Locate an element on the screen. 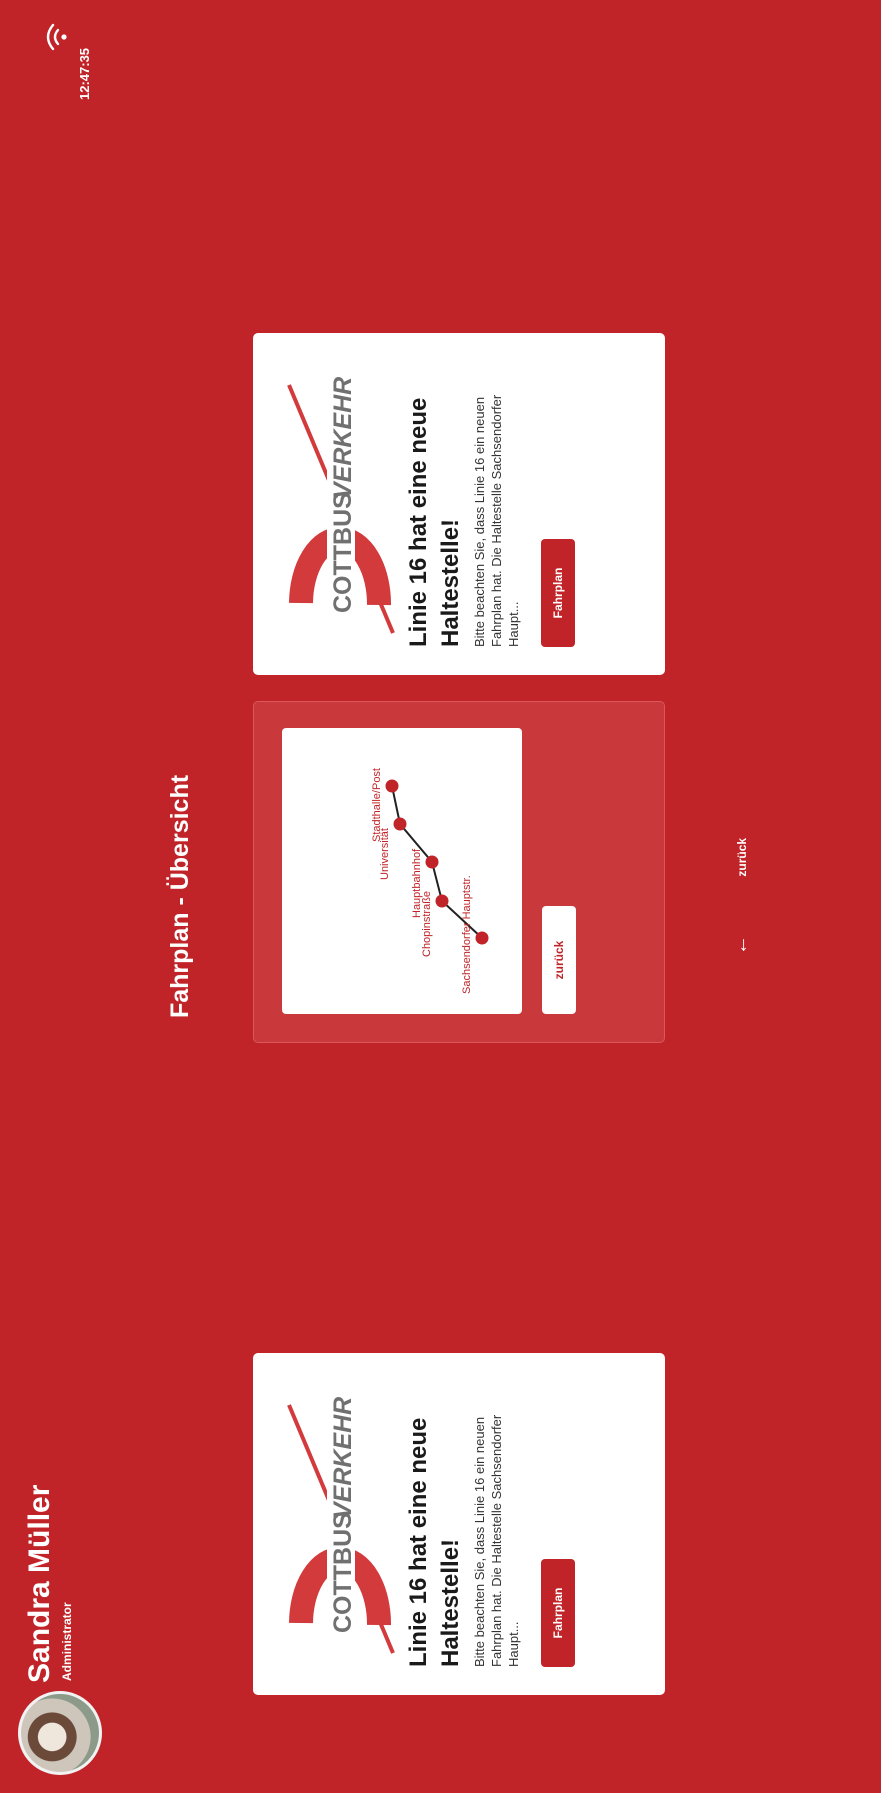 The image size is (881, 1793). route-stop-label: Stadthalle/Post is located at coordinates (377, 805).